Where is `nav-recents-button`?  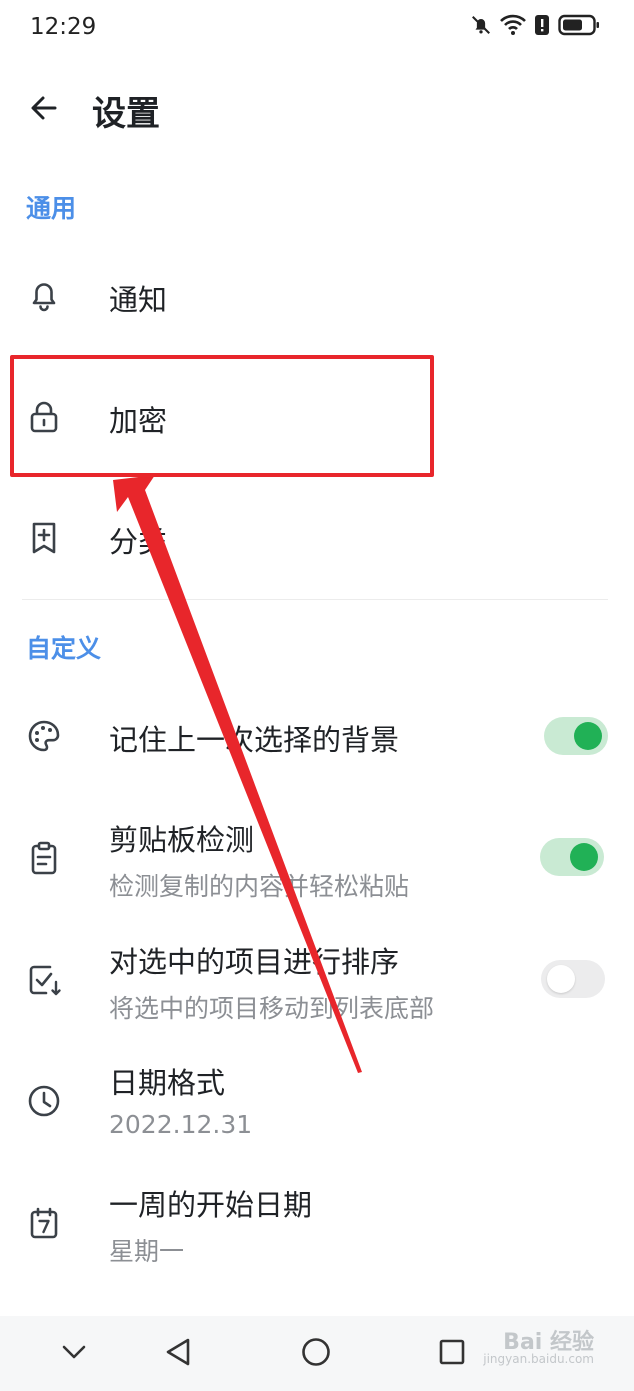
nav-recents-button is located at coordinates (452, 1354).